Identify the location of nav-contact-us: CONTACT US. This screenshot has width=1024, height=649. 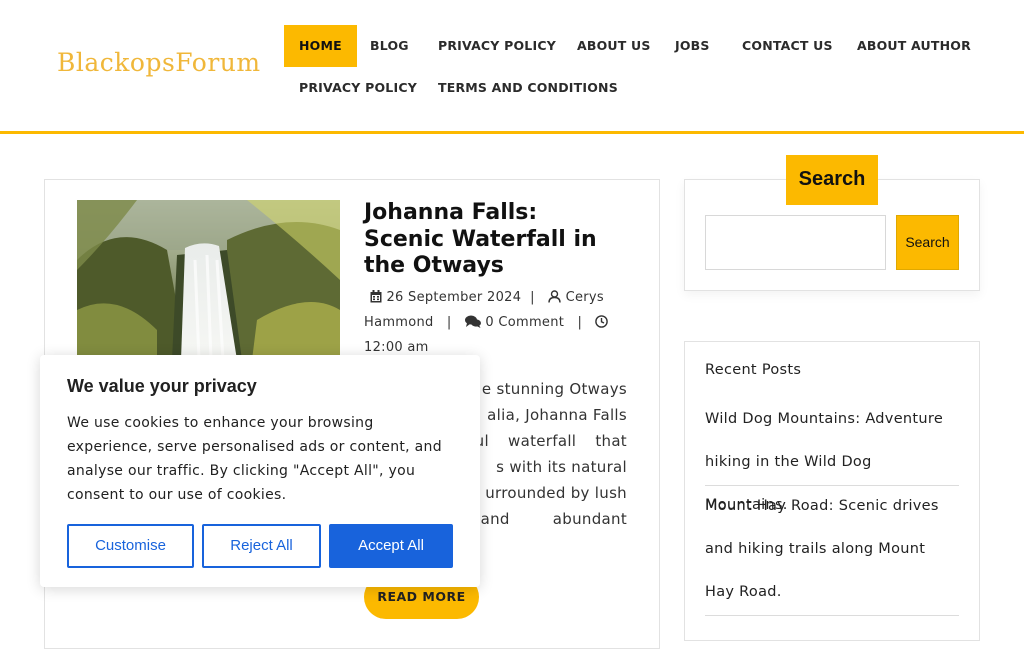
(787, 46).